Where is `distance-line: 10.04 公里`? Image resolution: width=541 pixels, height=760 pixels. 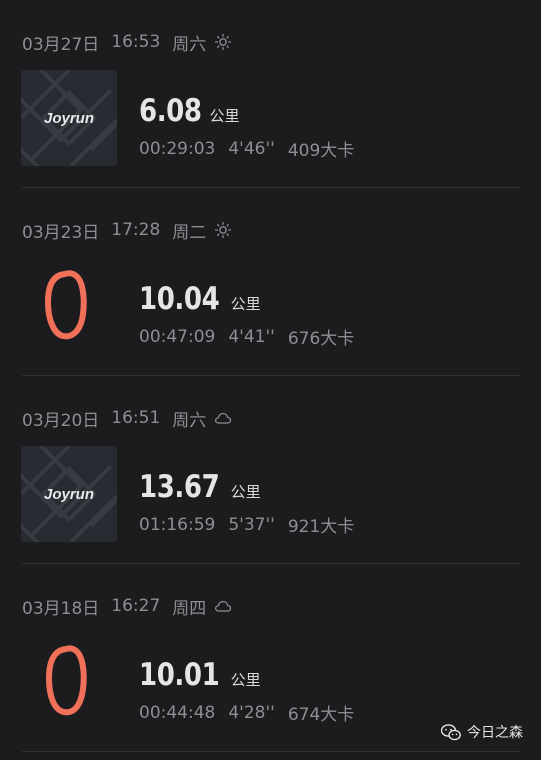 distance-line: 10.04 公里 is located at coordinates (200, 293).